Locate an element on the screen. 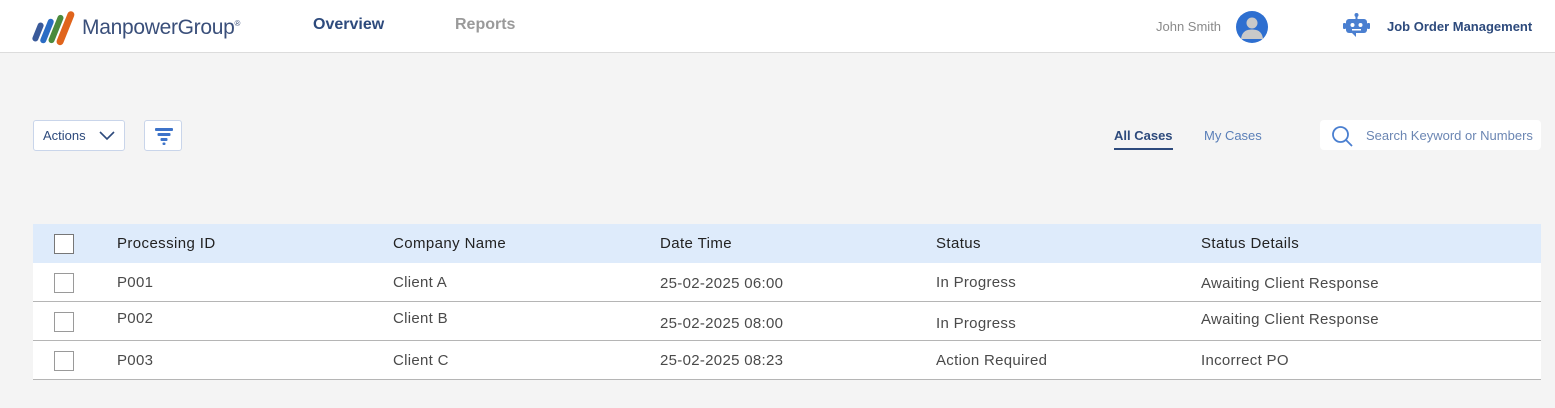 This screenshot has height=408, width=1555. column-header-date-time: Date Time is located at coordinates (696, 243).